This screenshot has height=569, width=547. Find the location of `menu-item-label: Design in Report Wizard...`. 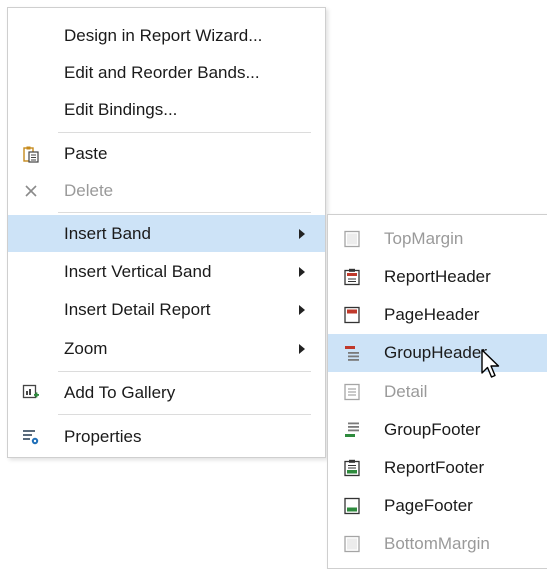

menu-item-label: Design in Report Wizard... is located at coordinates (163, 35).